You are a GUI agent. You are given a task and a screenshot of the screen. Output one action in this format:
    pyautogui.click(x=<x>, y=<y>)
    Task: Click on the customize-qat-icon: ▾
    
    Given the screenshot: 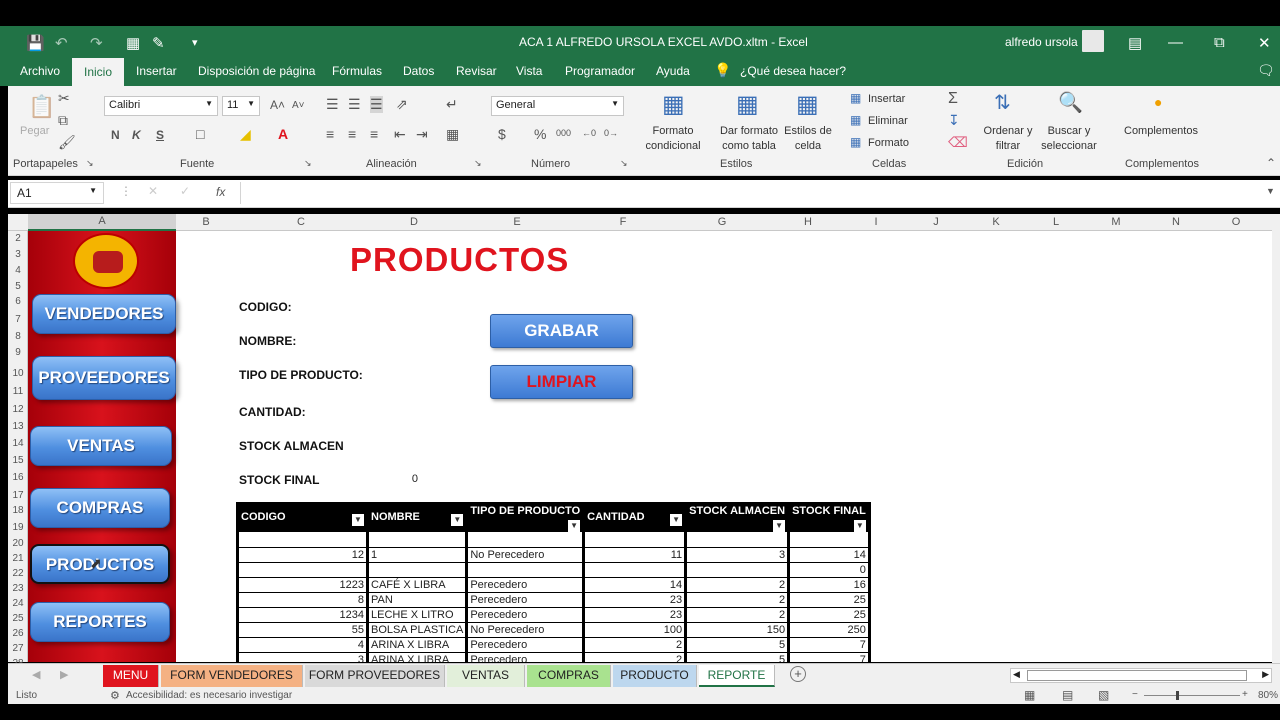 What is the action you would take?
    pyautogui.click(x=195, y=42)
    